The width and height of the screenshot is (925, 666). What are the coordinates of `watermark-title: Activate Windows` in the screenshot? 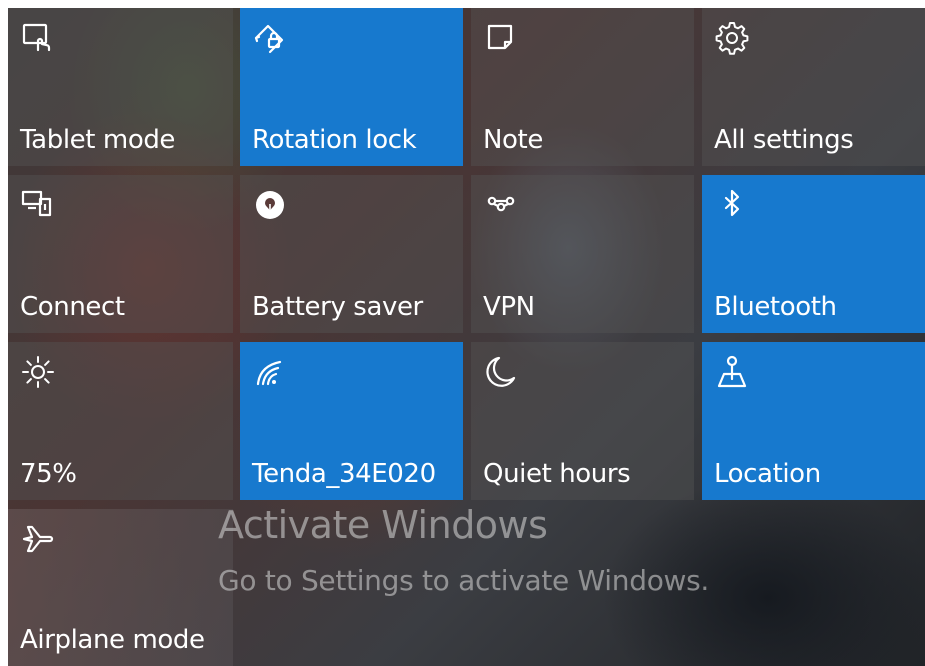 It's located at (383, 525).